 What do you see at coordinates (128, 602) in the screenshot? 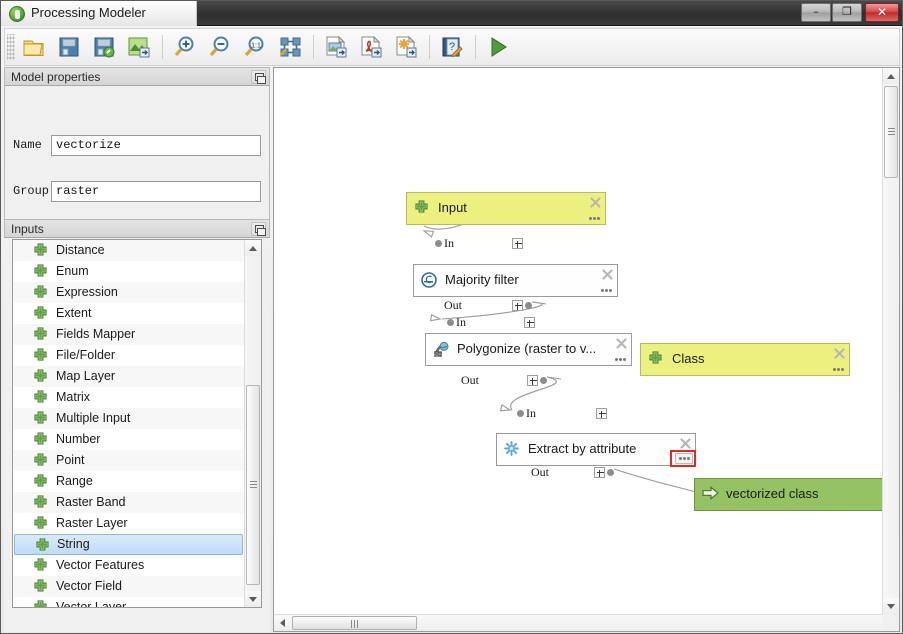
I see `list-item: Vector Layer` at bounding box center [128, 602].